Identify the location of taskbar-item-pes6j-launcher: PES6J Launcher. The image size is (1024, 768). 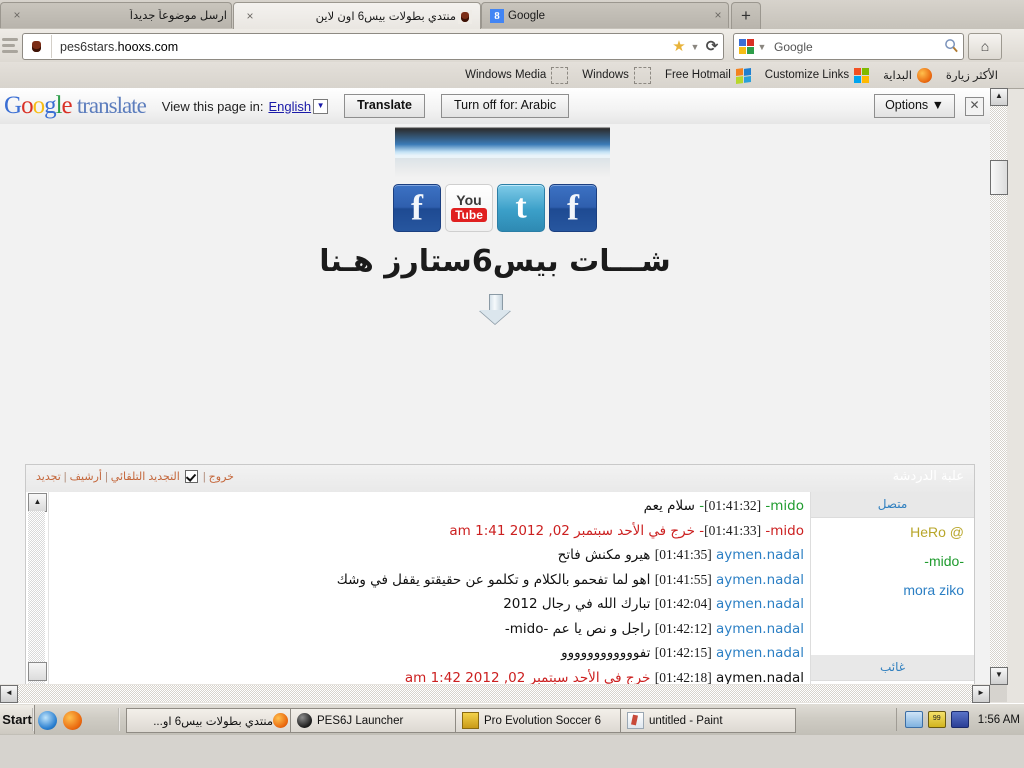
(378, 720).